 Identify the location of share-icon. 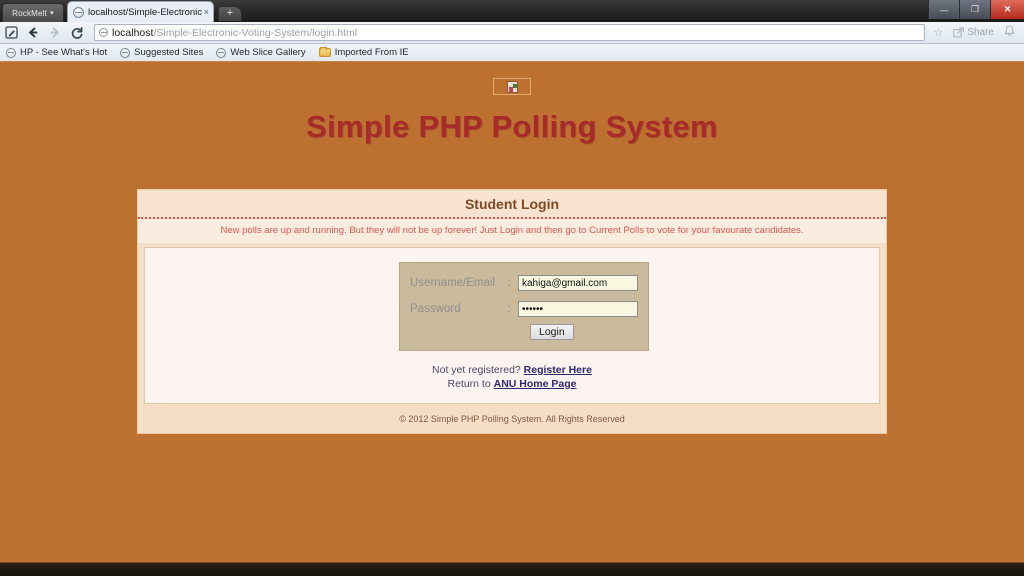
(959, 32).